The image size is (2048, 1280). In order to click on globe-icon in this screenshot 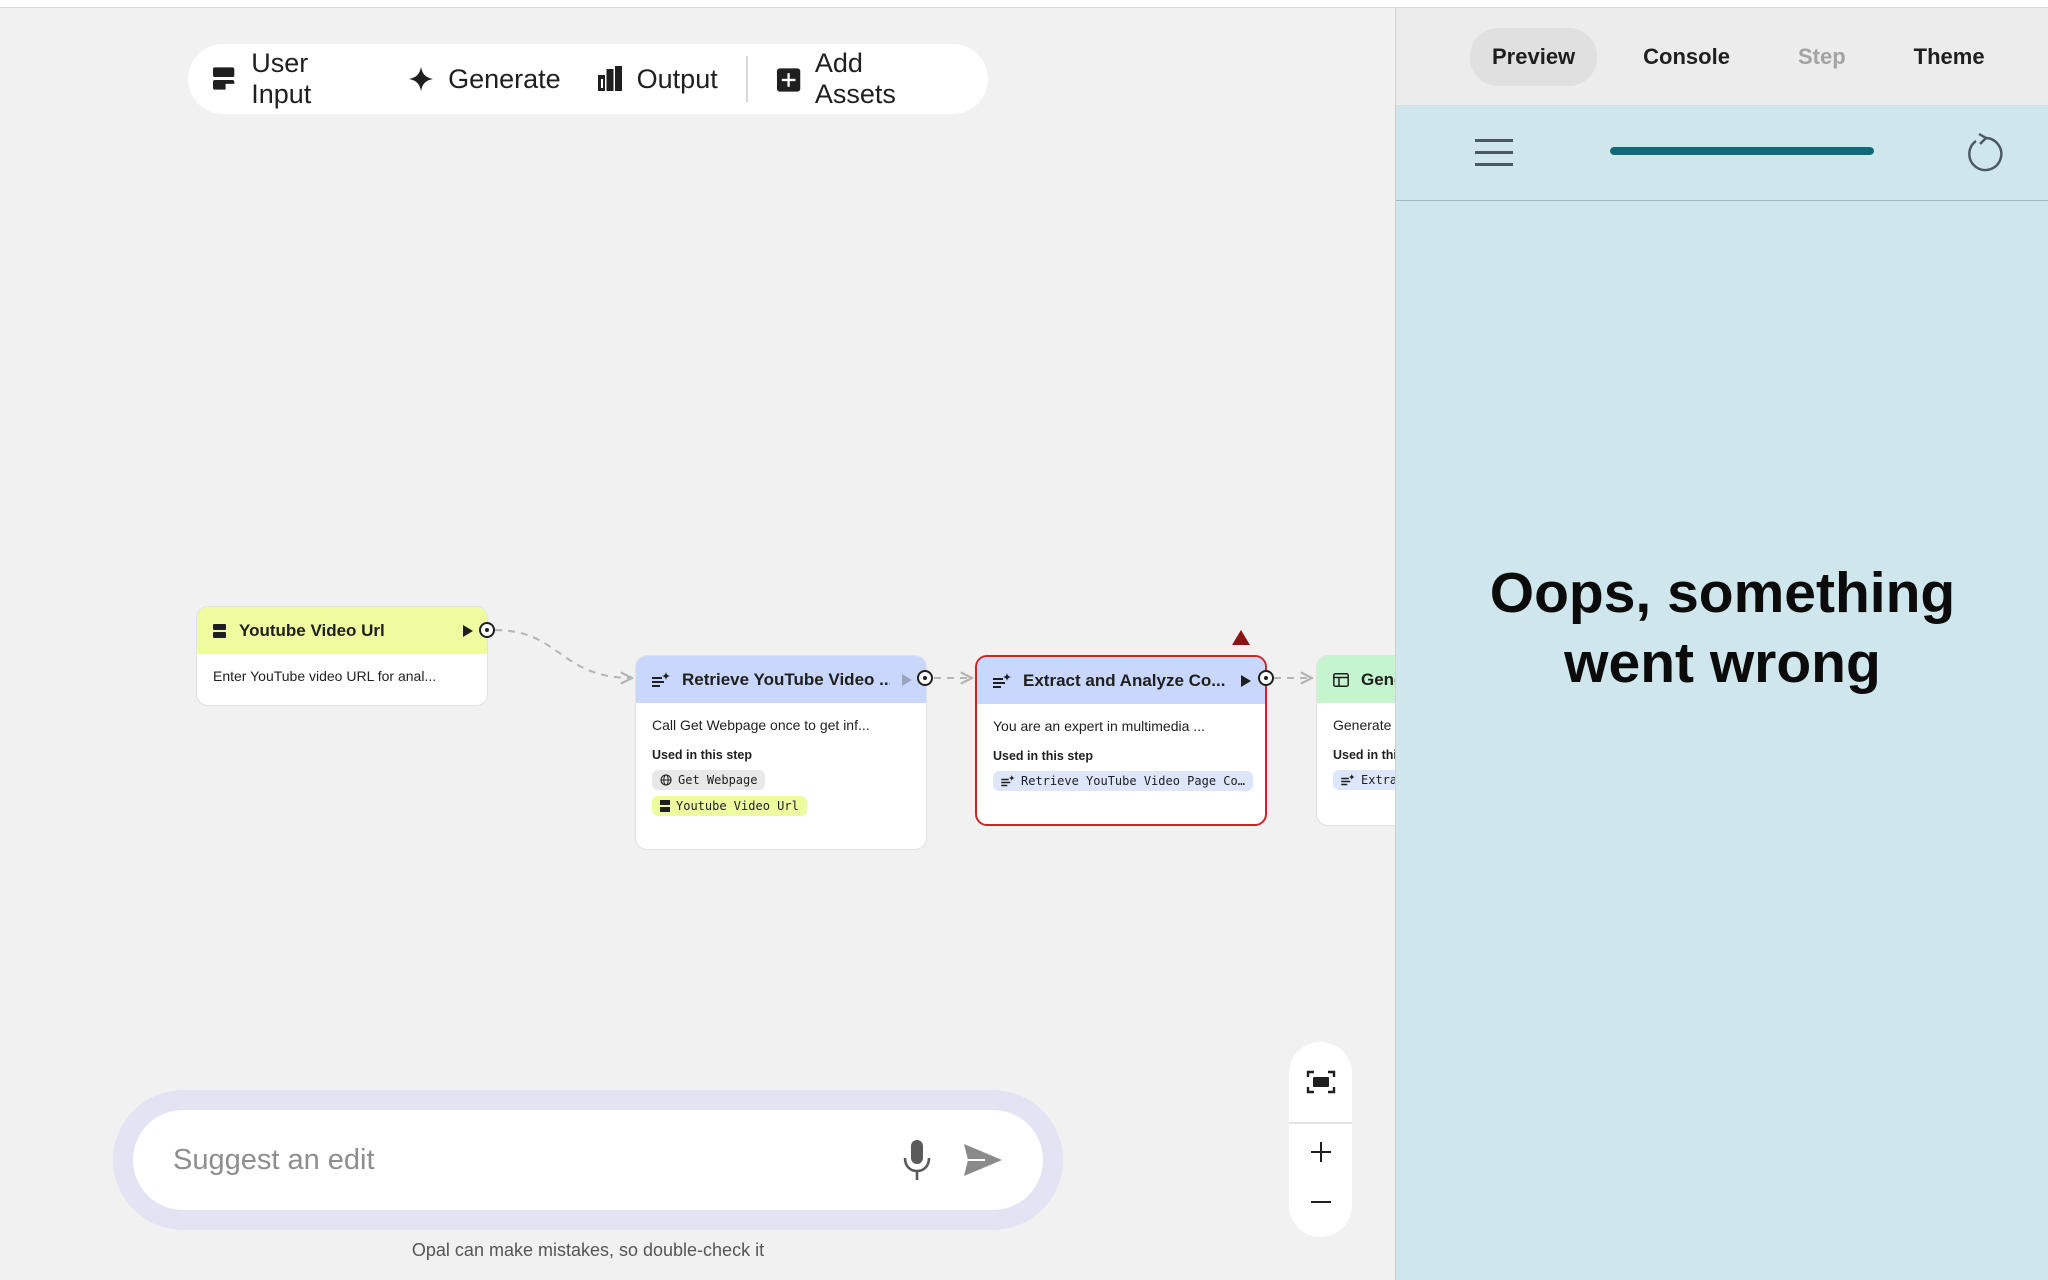, I will do `click(666, 780)`.